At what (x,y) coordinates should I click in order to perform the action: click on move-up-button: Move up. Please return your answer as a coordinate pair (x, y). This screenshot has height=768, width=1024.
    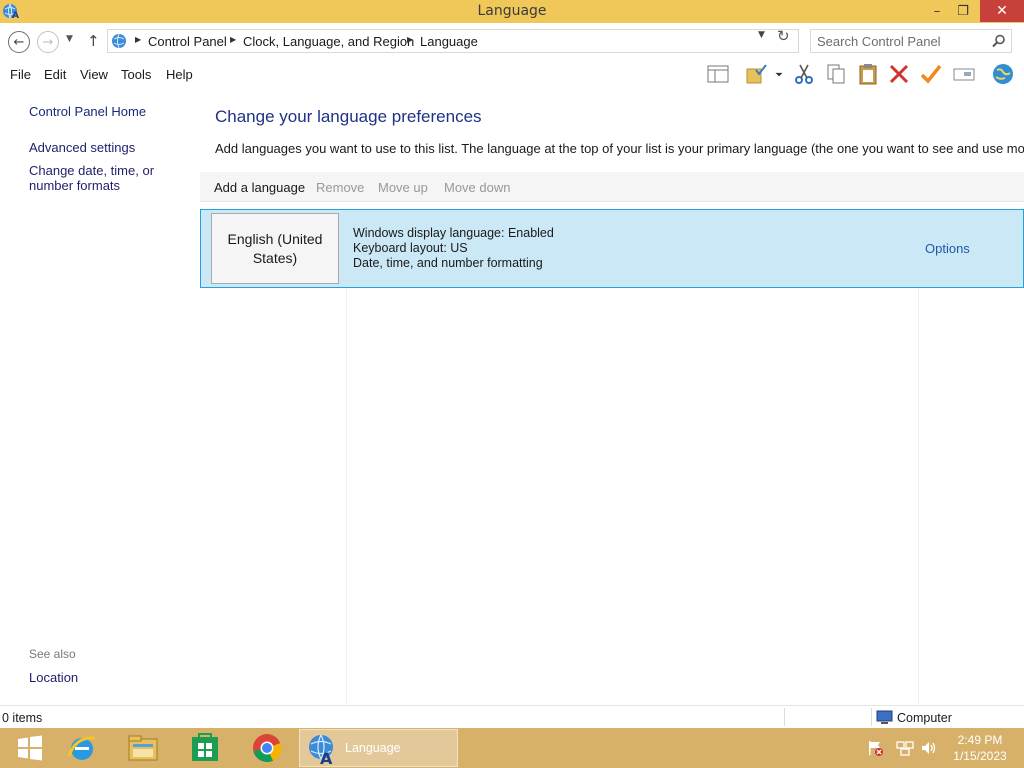
    Looking at the image, I should click on (403, 187).